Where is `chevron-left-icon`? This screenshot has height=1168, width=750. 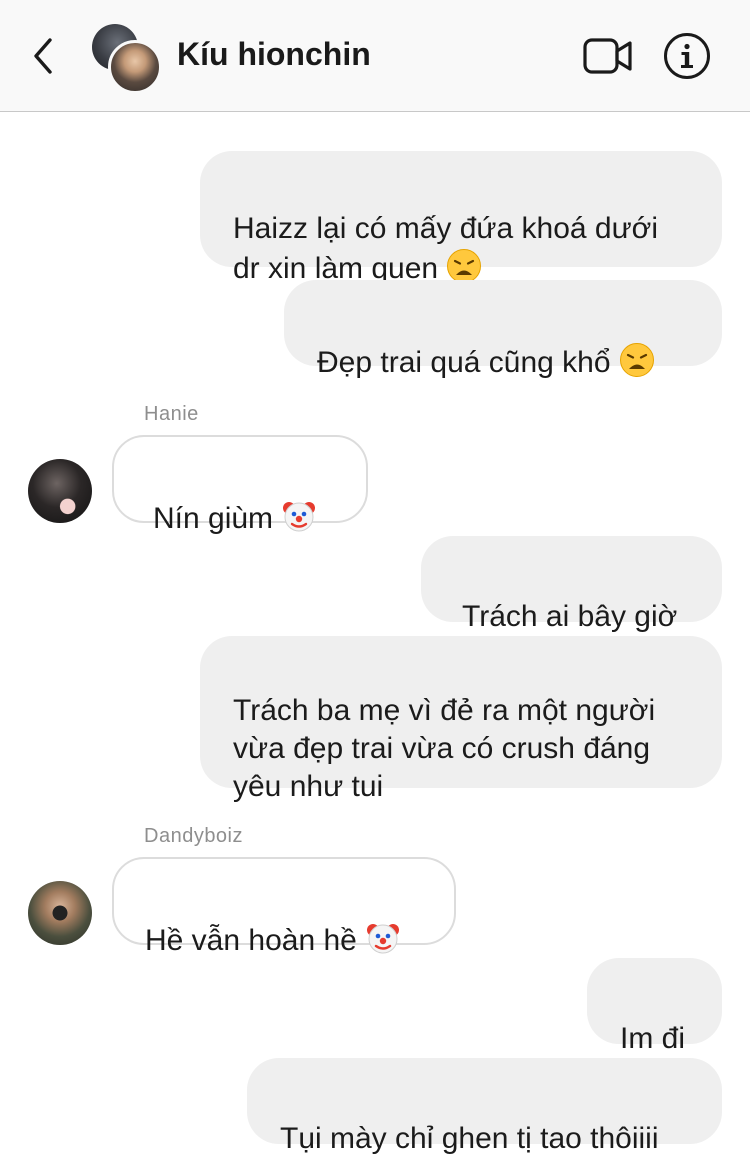 chevron-left-icon is located at coordinates (43, 56).